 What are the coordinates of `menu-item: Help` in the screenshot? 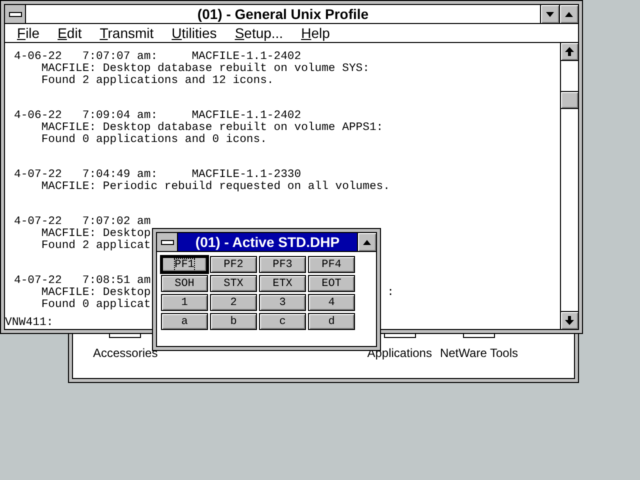 It's located at (315, 33).